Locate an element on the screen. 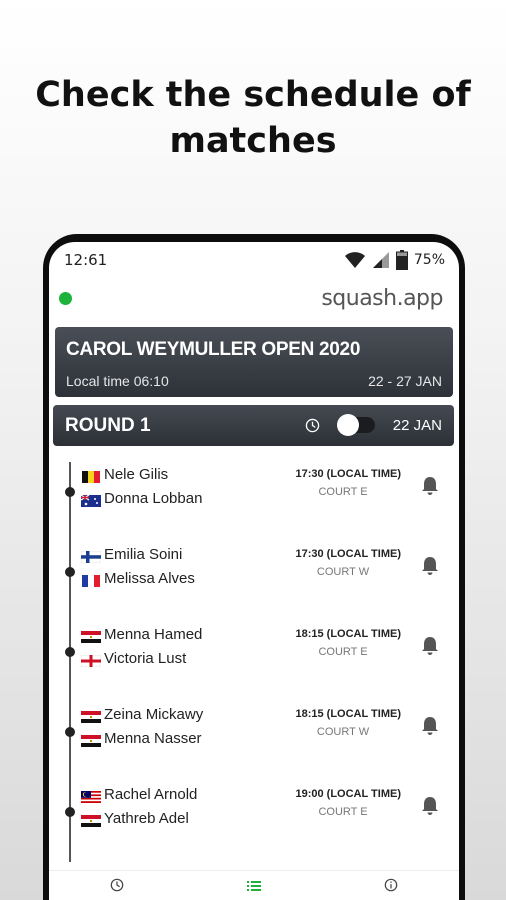  promo-headline: Check the schedule of matches is located at coordinates (253, 118).